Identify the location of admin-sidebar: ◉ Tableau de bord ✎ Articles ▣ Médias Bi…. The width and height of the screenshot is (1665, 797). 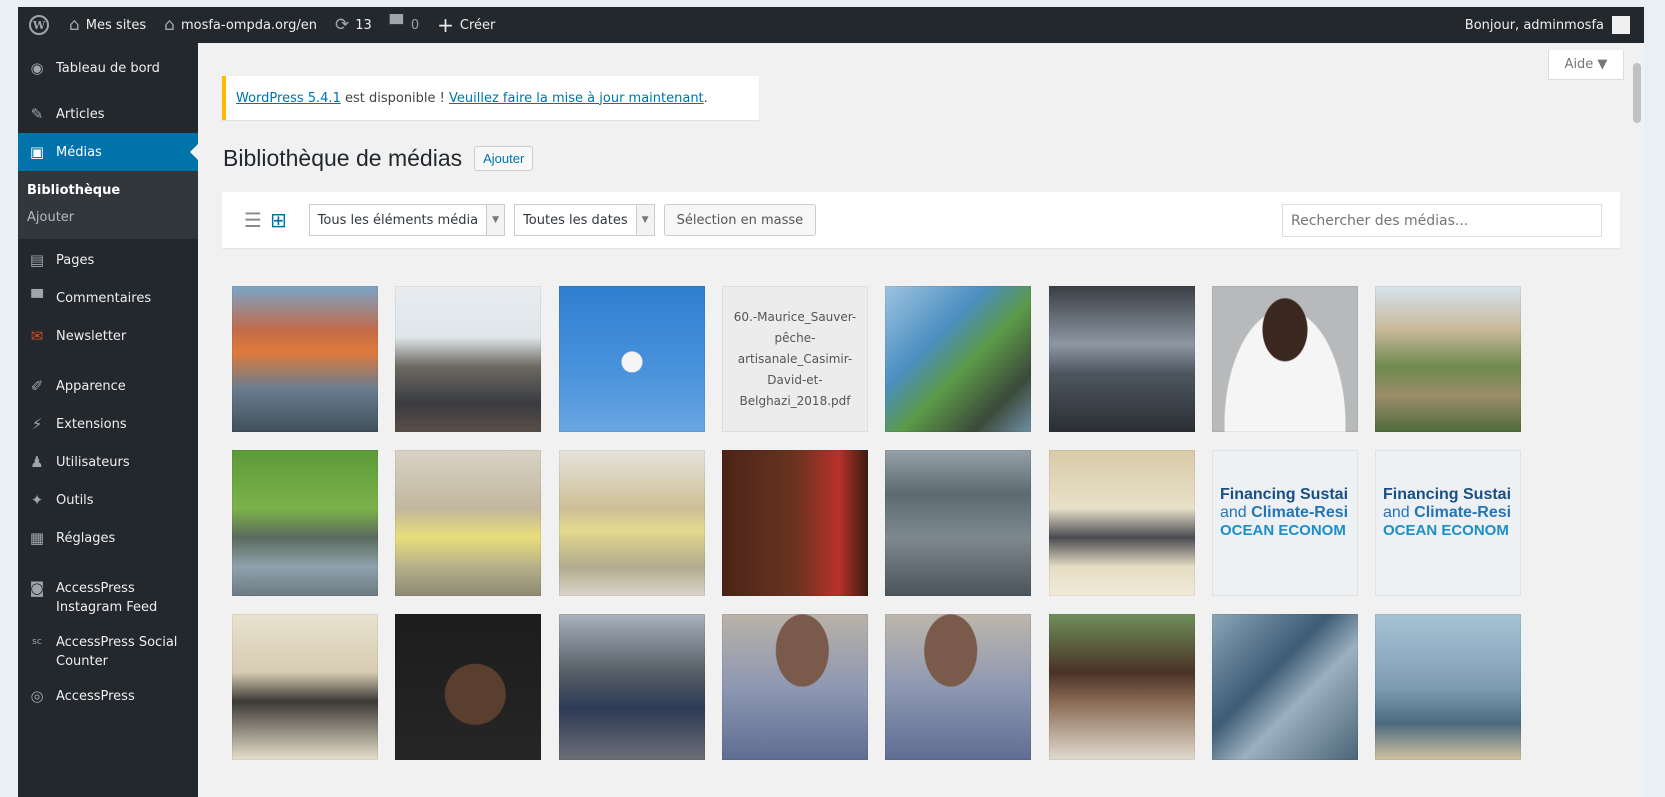
(108, 420).